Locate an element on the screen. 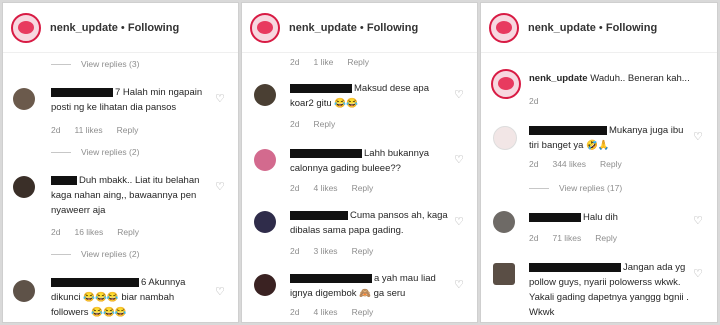 Image resolution: width=720 pixels, height=325 pixels. comment-text: Mukanya juga ibu tiri banget ya 🤣🙏 is located at coordinates (606, 138).